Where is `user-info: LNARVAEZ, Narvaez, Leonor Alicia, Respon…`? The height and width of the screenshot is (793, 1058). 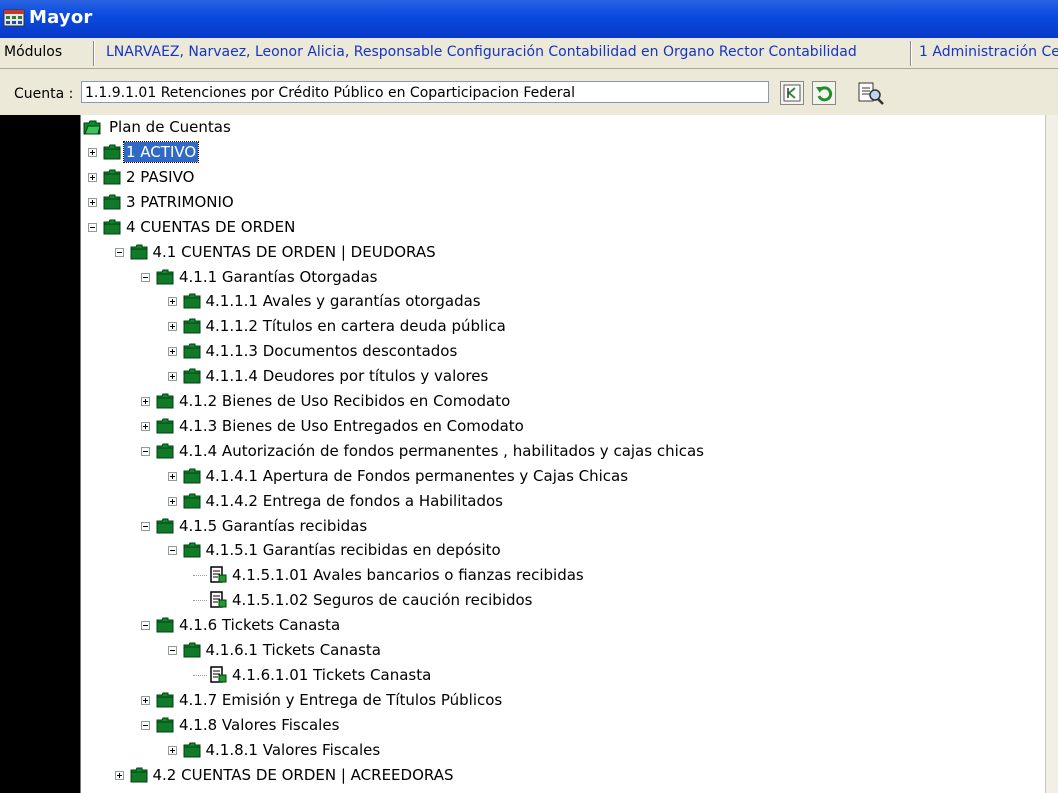
user-info: LNARVAEZ, Narvaez, Leonor Alicia, Respon… is located at coordinates (481, 52).